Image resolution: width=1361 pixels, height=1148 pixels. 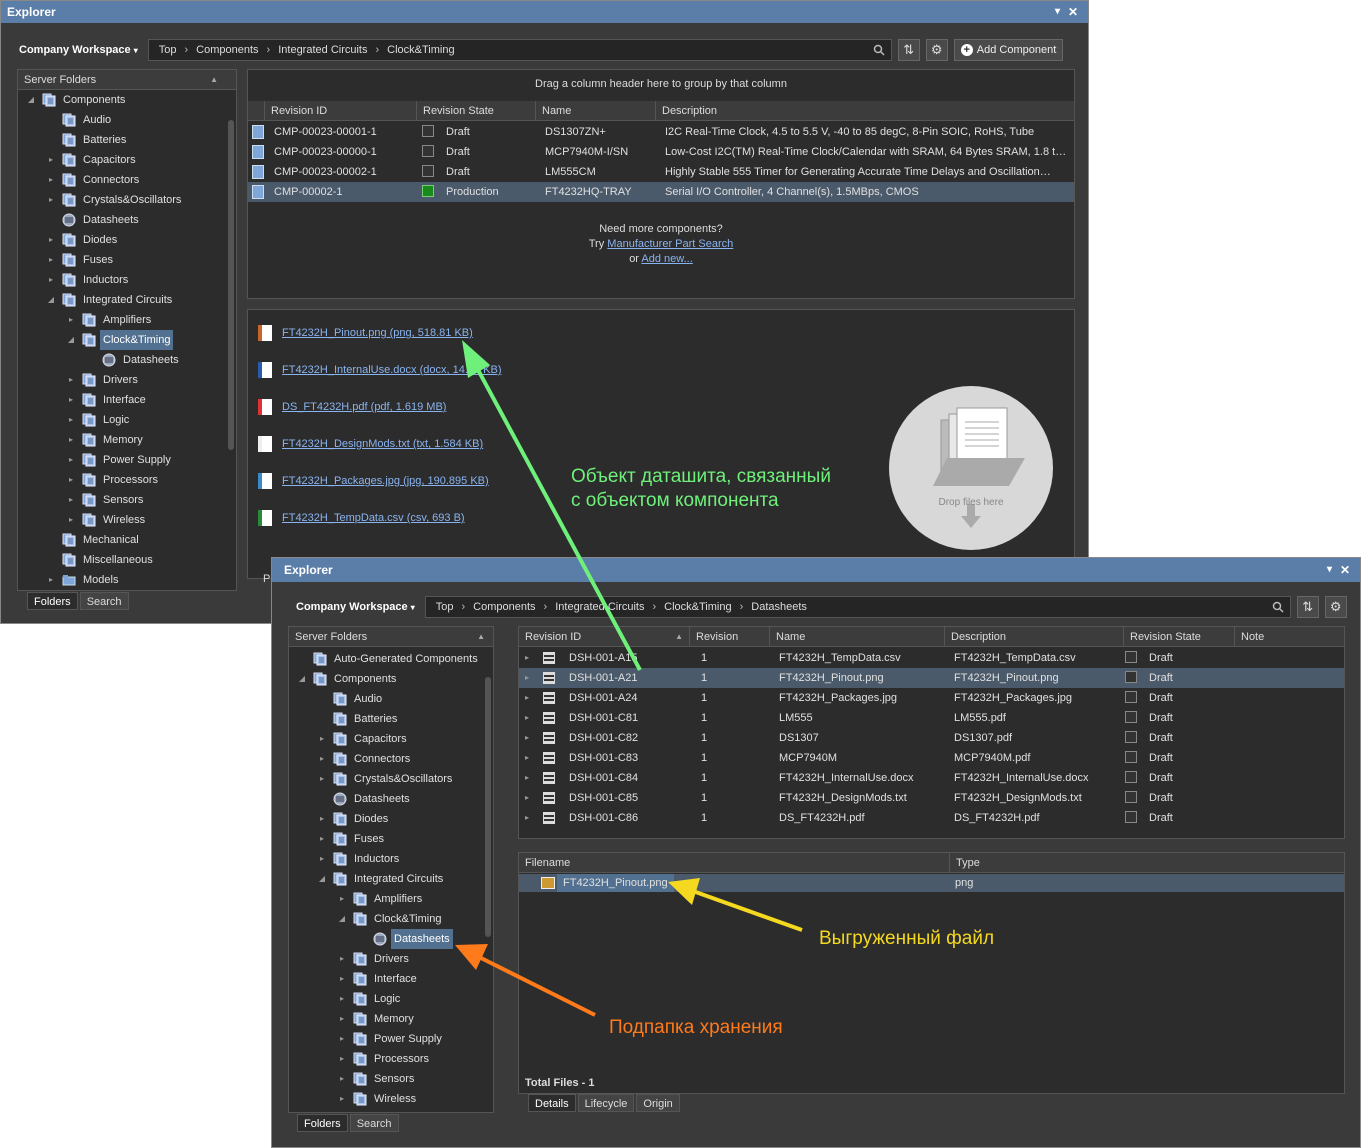 What do you see at coordinates (123, 460) in the screenshot?
I see `tree-item: ▸ Power Supply` at bounding box center [123, 460].